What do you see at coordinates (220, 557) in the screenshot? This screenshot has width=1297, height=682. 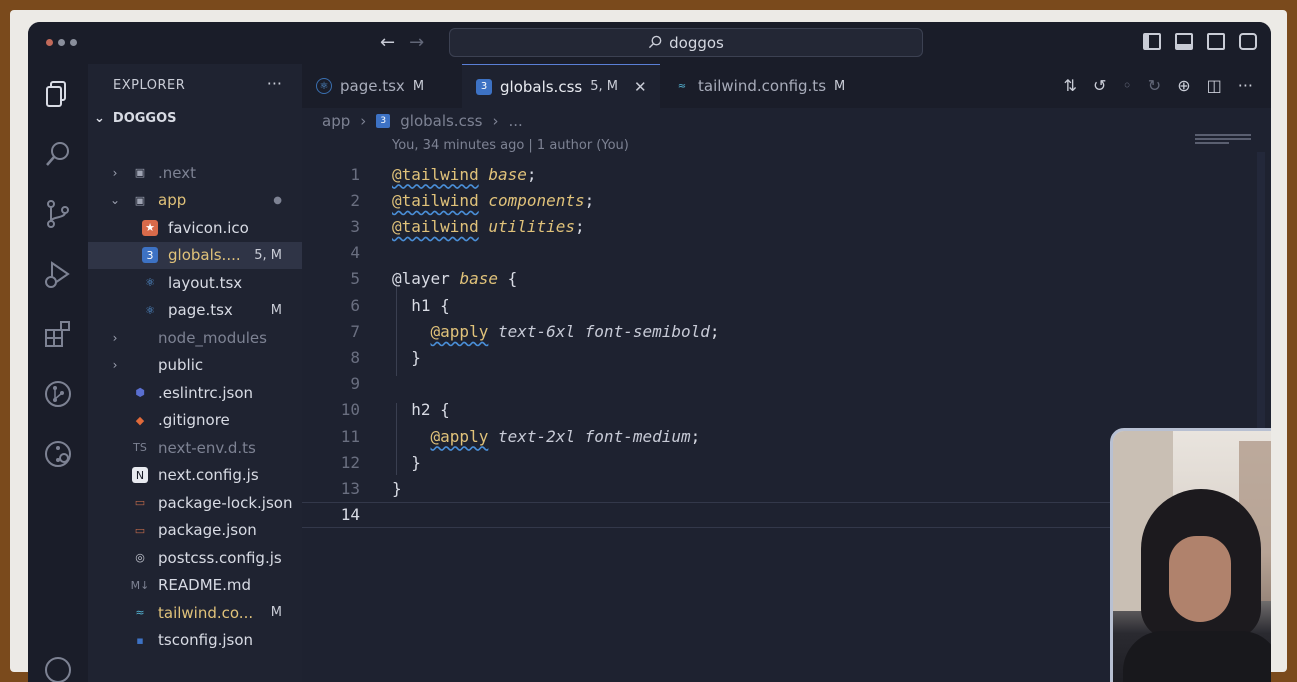 I see `tree-item-label: postcss.config.js` at bounding box center [220, 557].